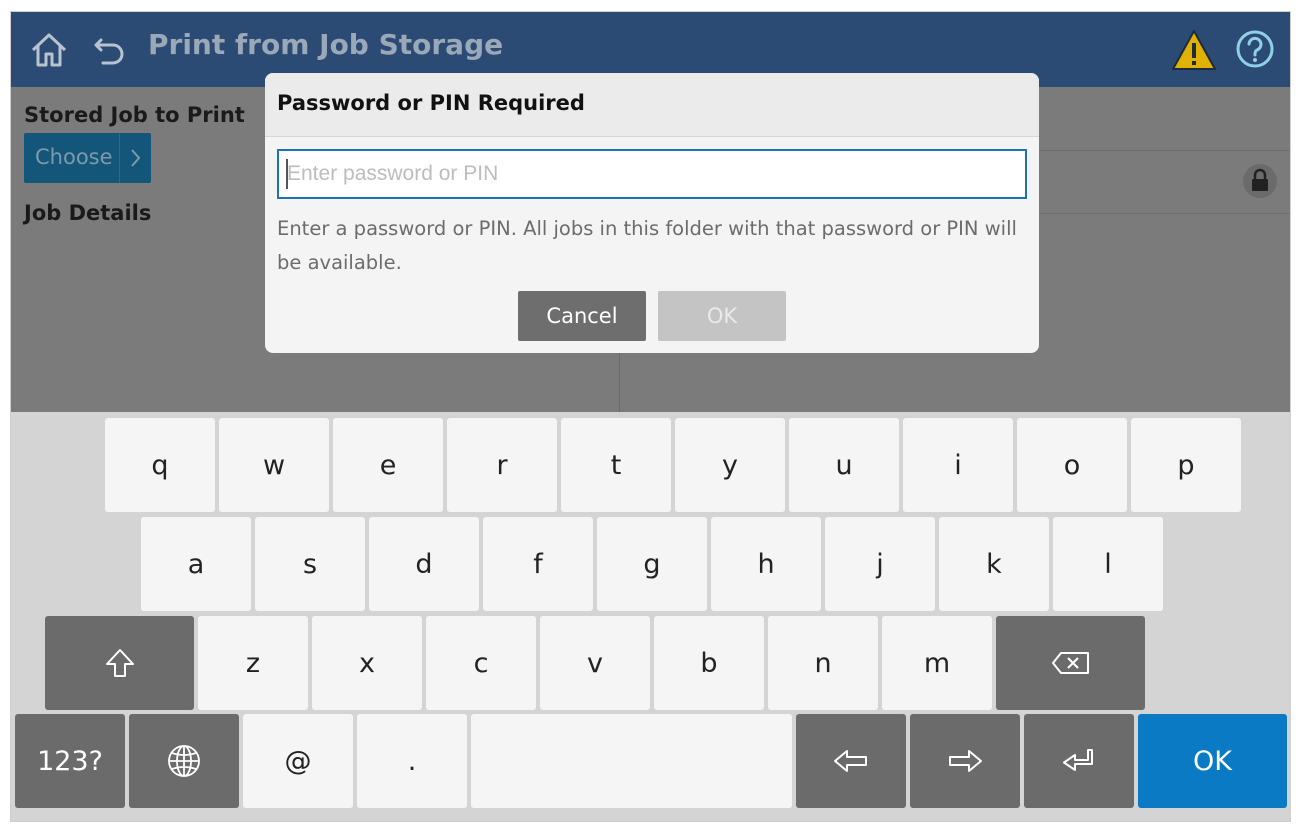 The image size is (1301, 826). I want to click on enter-key, so click(1079, 761).